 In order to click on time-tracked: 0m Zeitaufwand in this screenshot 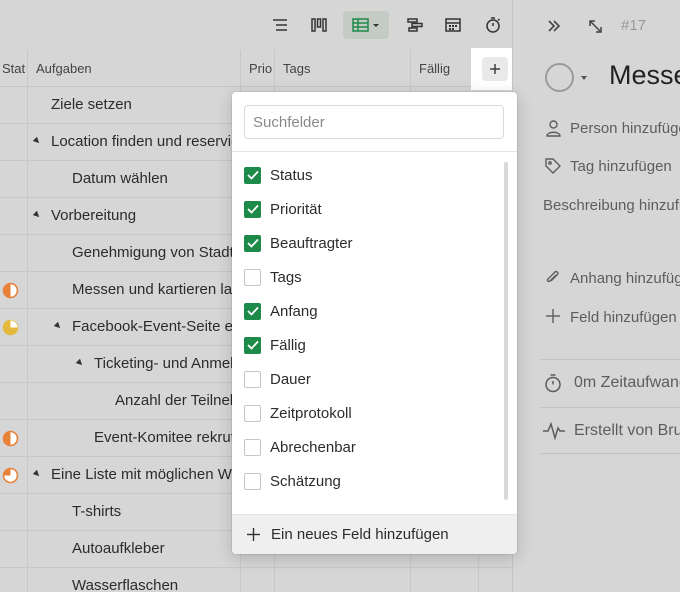, I will do `click(627, 383)`.